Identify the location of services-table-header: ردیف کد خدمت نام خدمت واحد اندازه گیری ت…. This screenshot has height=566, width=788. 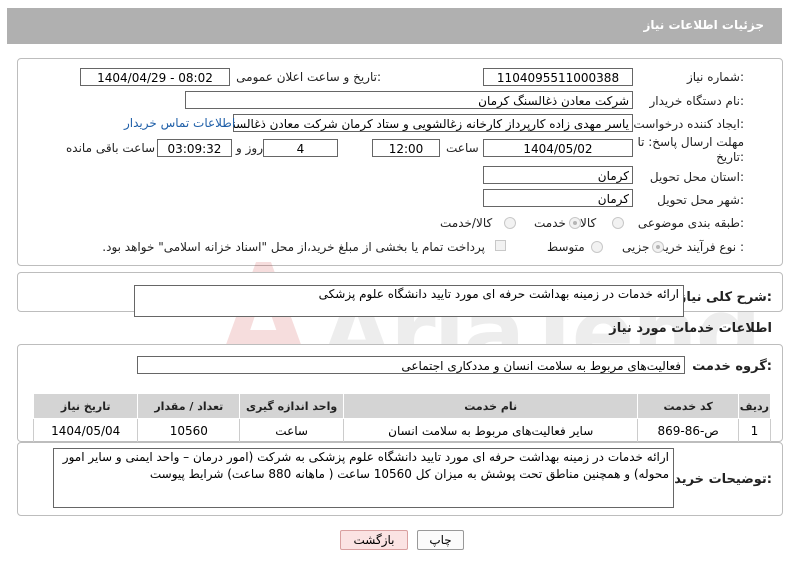
(402, 406).